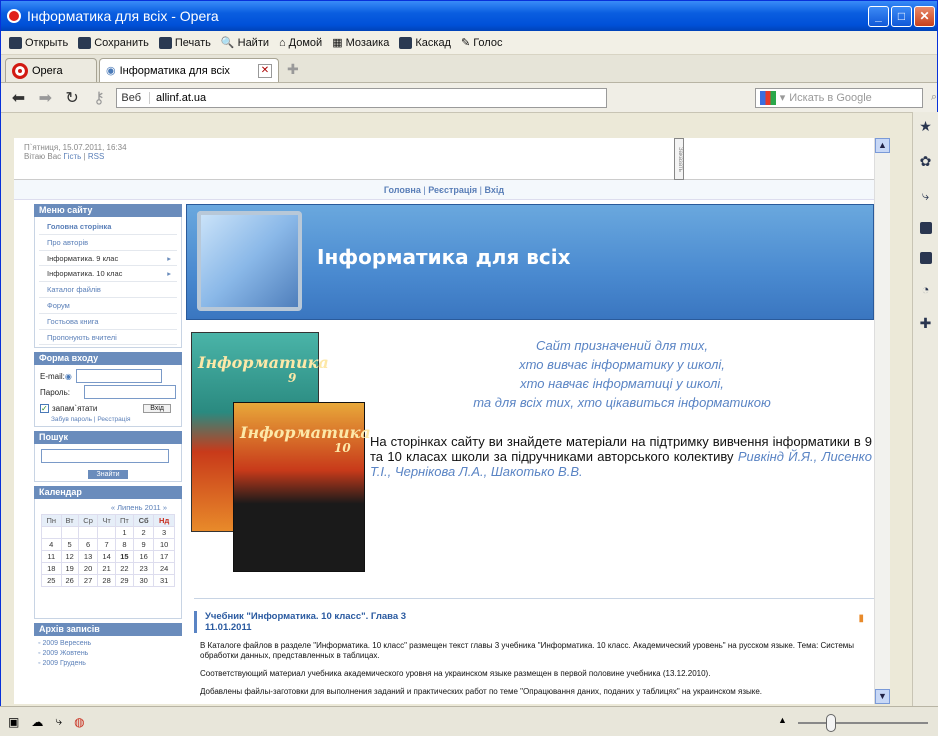  I want to click on archive-item: ◦ 2009 Грудень, so click(108, 664).